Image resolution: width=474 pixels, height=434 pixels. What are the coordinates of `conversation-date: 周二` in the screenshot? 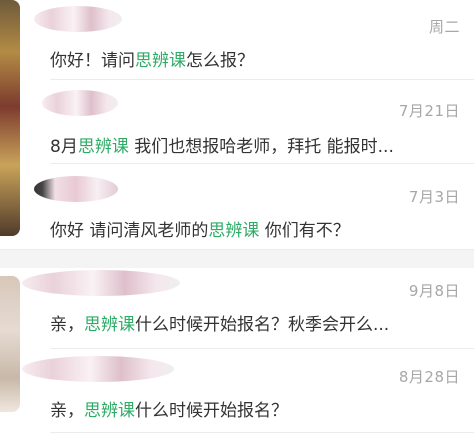 It's located at (444, 27).